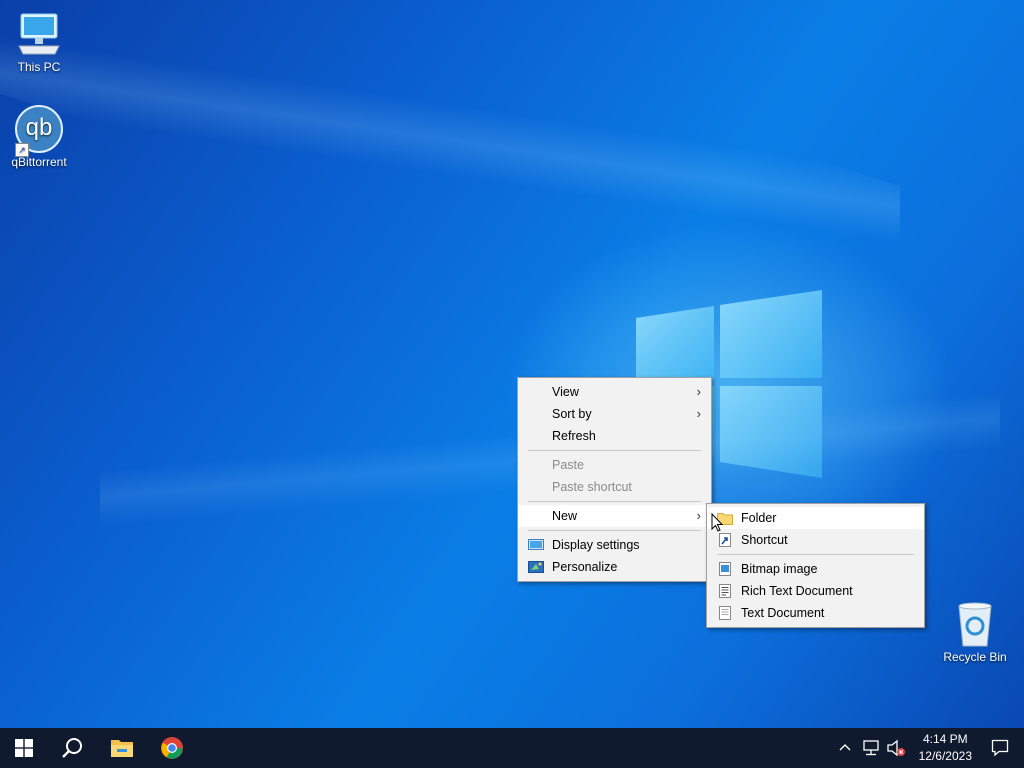 This screenshot has height=768, width=1024. I want to click on menu-item-personalize: Personalize, so click(614, 567).